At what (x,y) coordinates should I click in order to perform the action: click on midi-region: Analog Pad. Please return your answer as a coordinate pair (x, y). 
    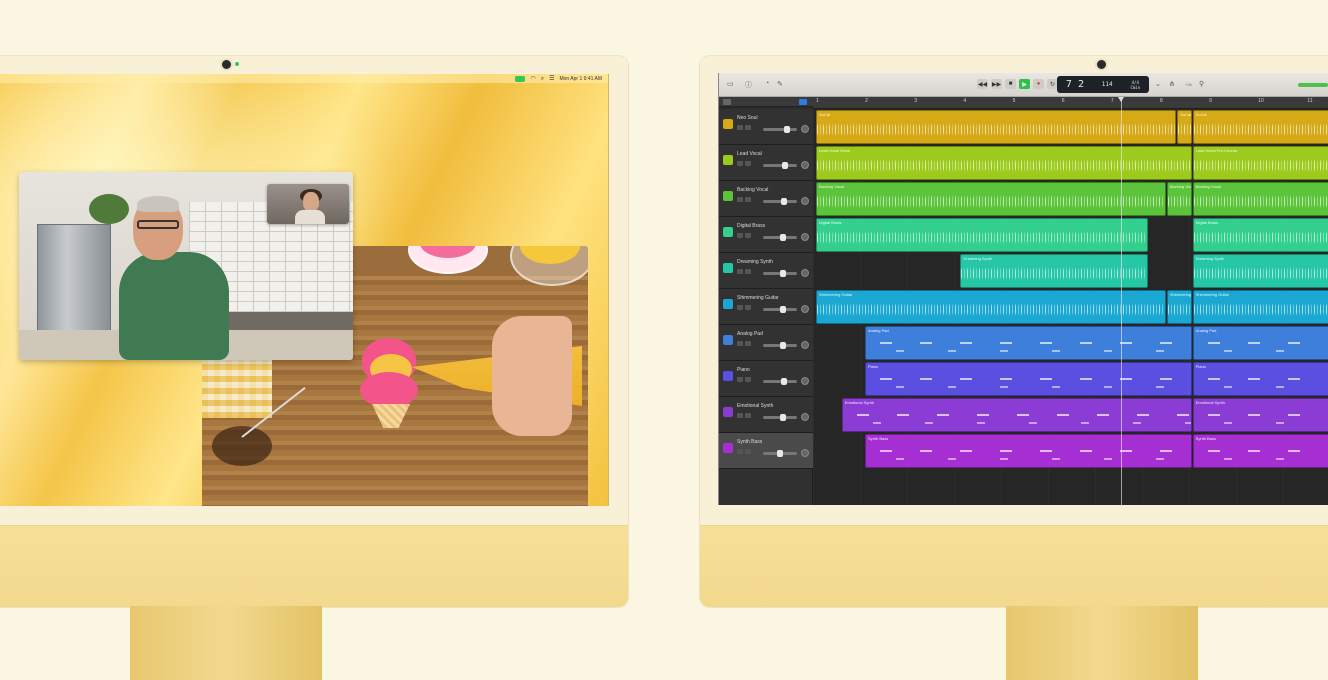
    Looking at the image, I should click on (1028, 343).